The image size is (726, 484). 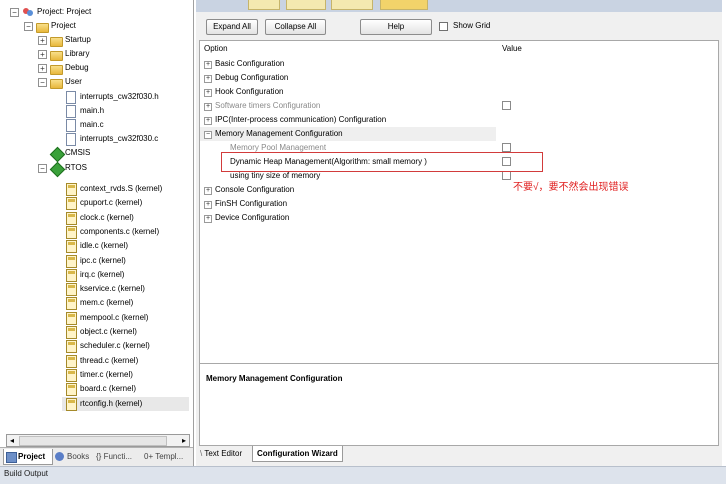 What do you see at coordinates (95, 261) in the screenshot?
I see `tree-file: ipc.c (kernel)` at bounding box center [95, 261].